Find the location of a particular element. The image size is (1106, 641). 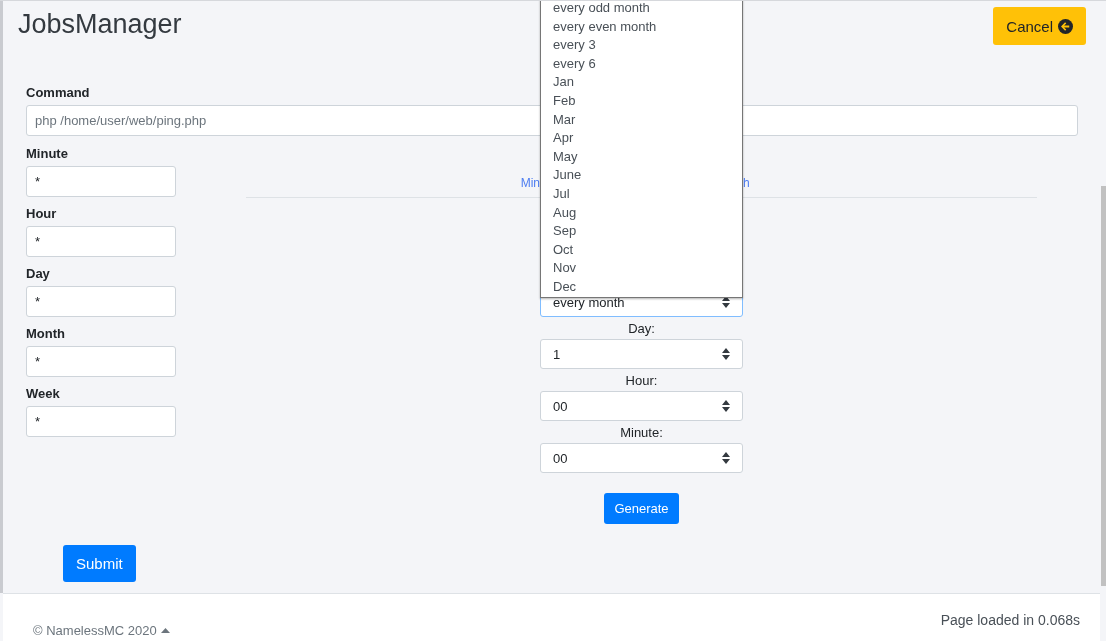

field-label: Hour is located at coordinates (41, 214).